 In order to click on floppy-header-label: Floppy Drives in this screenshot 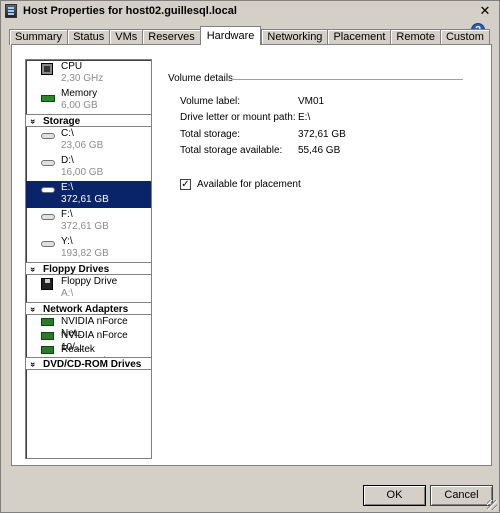, I will do `click(76, 269)`.